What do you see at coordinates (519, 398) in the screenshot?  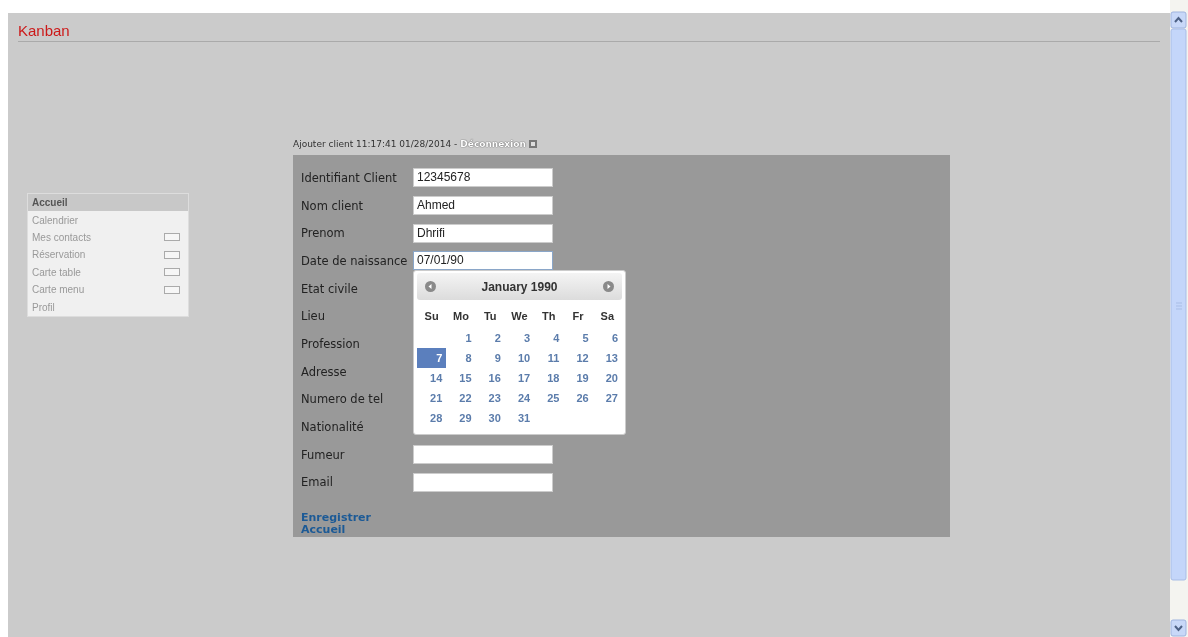 I see `calendar-day: 24` at bounding box center [519, 398].